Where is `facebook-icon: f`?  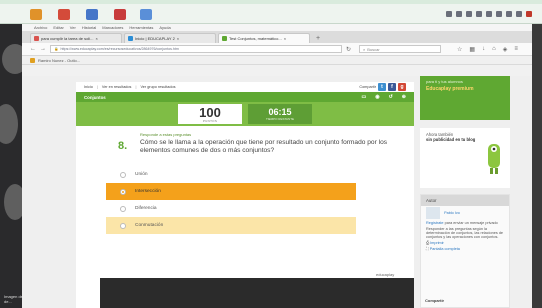
facebook-icon: f is located at coordinates (392, 87).